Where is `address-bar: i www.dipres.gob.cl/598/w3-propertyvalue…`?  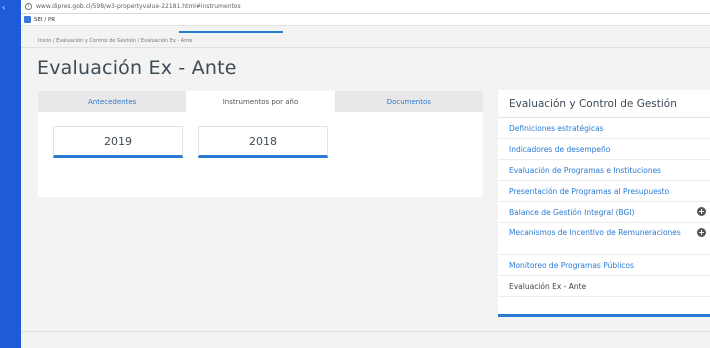 address-bar: i www.dipres.gob.cl/598/w3-propertyvalue… is located at coordinates (365, 7).